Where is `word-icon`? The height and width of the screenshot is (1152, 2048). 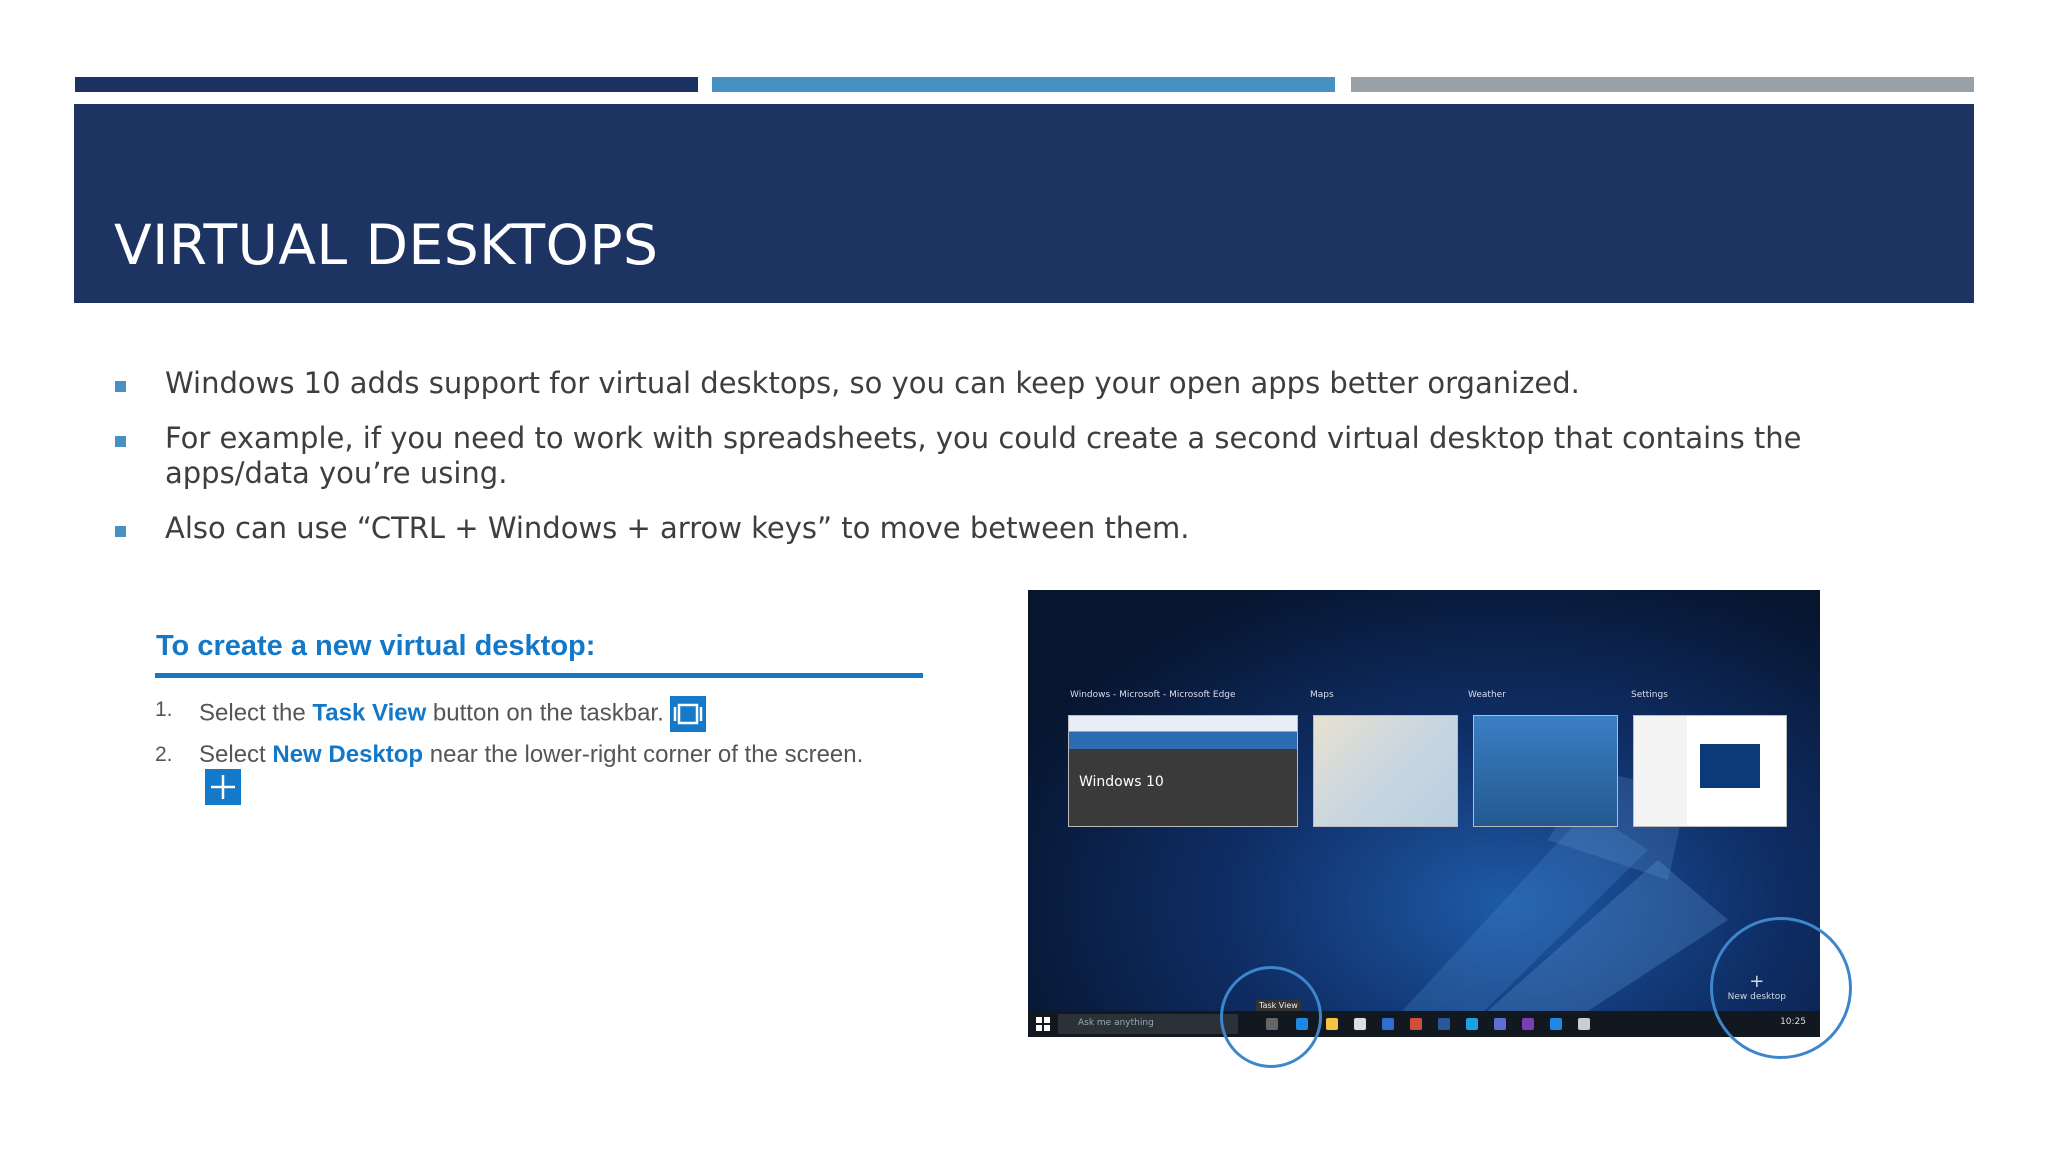 word-icon is located at coordinates (1444, 1024).